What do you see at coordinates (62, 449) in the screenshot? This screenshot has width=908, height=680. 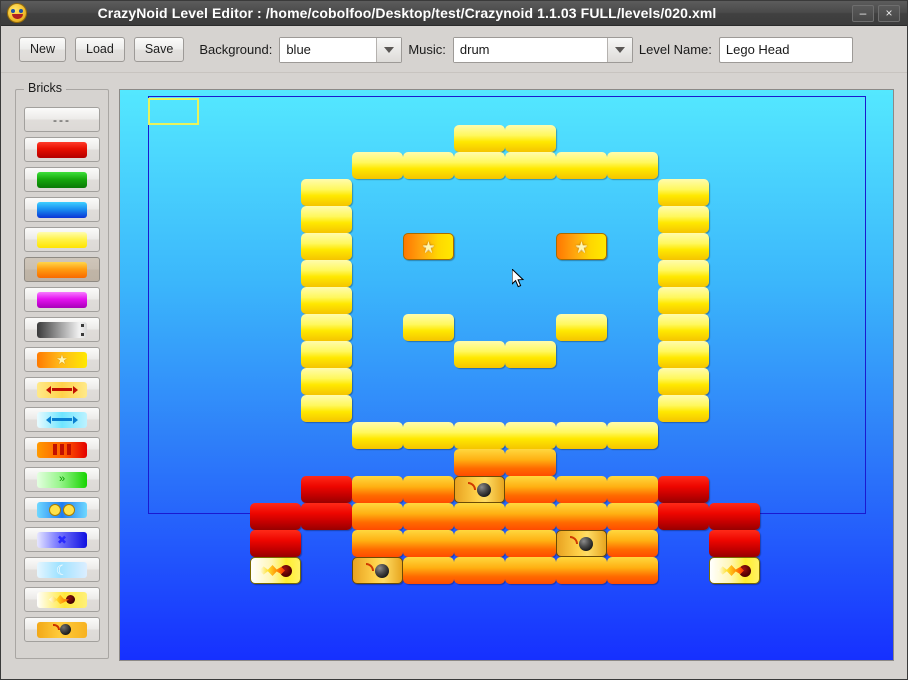 I see `palette-brick-bars-button` at bounding box center [62, 449].